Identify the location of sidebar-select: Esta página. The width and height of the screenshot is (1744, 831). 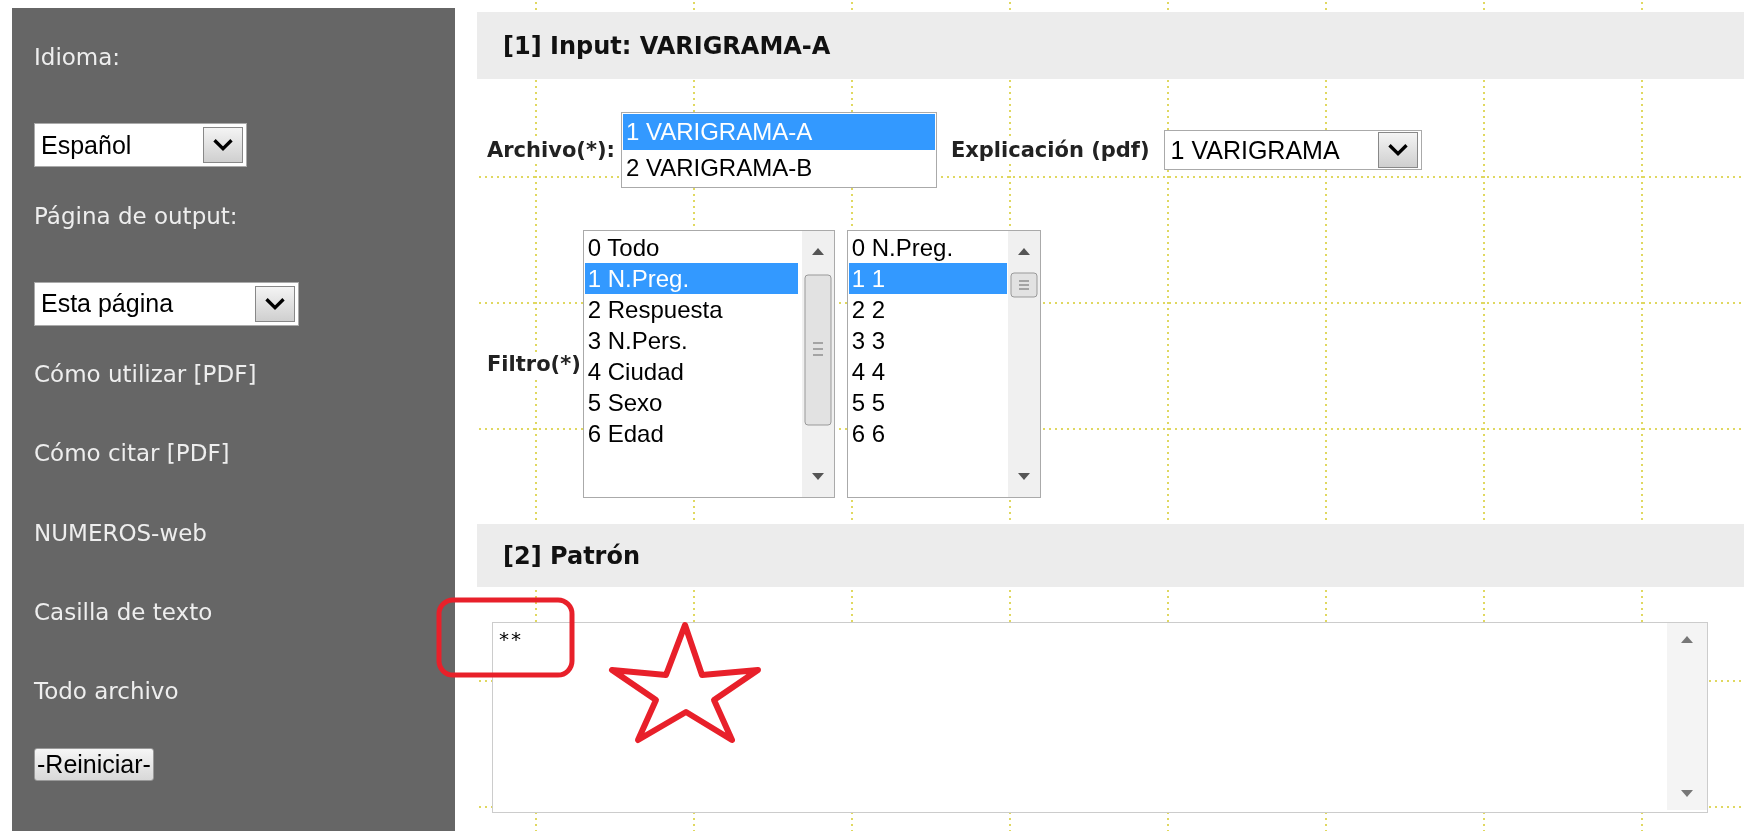
(166, 303).